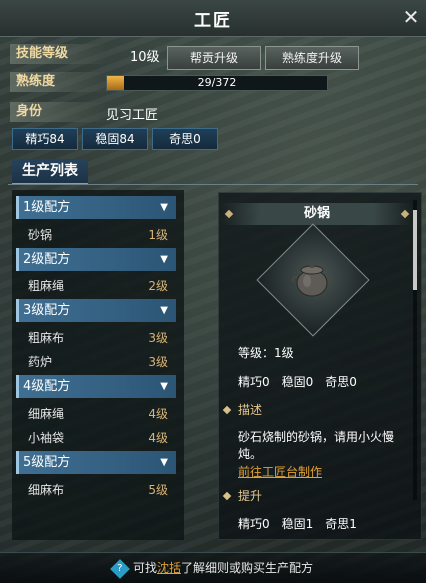 The height and width of the screenshot is (583, 426). What do you see at coordinates (96, 286) in the screenshot?
I see `recipe-item: 粗麻绳 2级` at bounding box center [96, 286].